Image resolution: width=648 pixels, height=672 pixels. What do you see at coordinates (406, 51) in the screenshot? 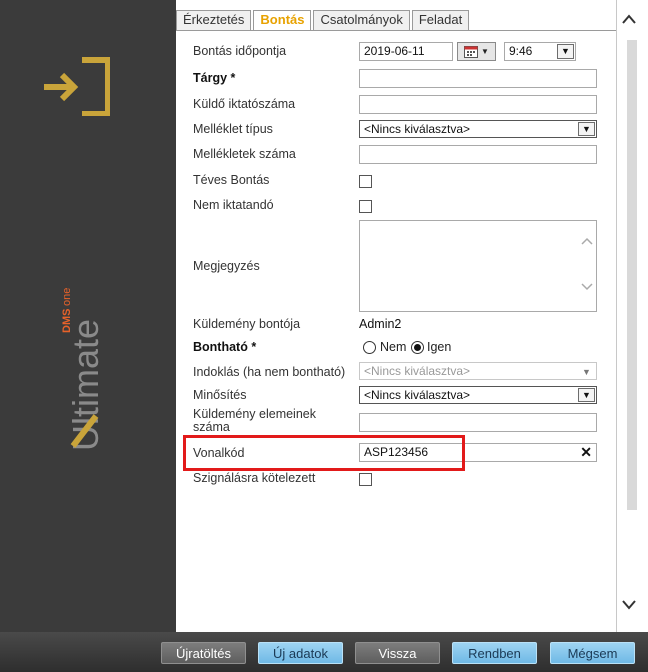
I see `date-input: 2019-06-11` at bounding box center [406, 51].